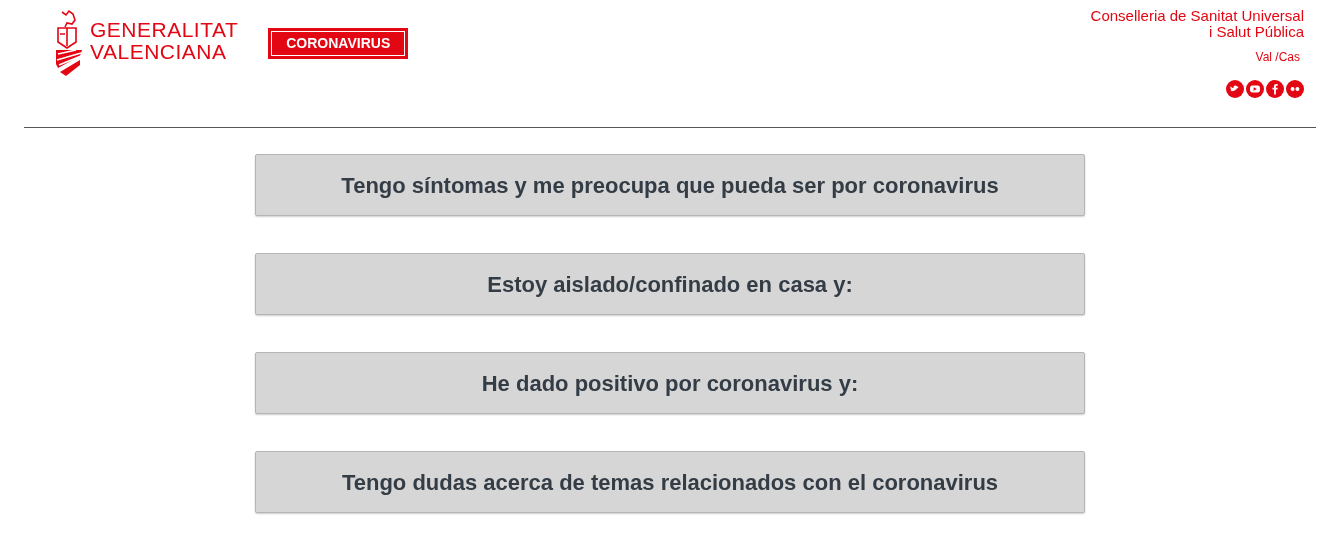  What do you see at coordinates (670, 482) in the screenshot?
I see `option-button: Tengo dudas acerca de temas relacionados con el coronavirus` at bounding box center [670, 482].